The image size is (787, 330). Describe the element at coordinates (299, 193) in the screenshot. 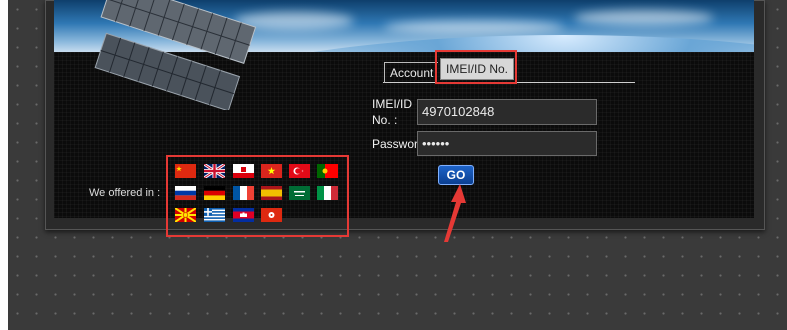

I see `saudi-arabia-flag-icon` at that location.